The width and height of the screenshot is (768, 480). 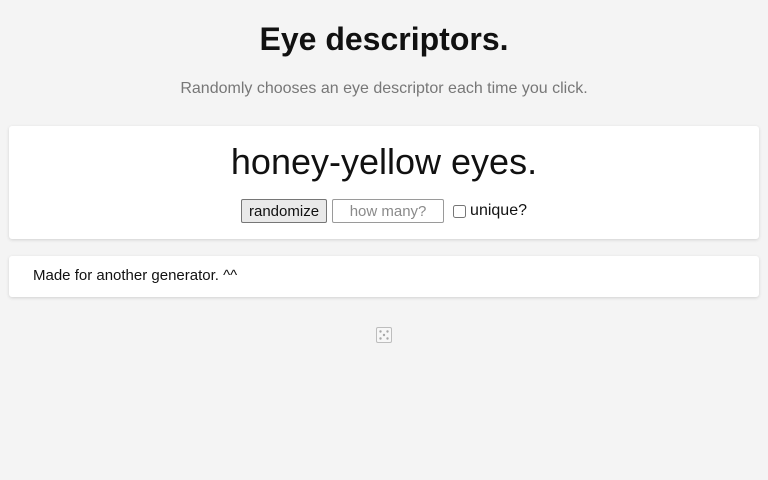 What do you see at coordinates (384, 161) in the screenshot?
I see `generated-output: honey-yellow eyes.` at bounding box center [384, 161].